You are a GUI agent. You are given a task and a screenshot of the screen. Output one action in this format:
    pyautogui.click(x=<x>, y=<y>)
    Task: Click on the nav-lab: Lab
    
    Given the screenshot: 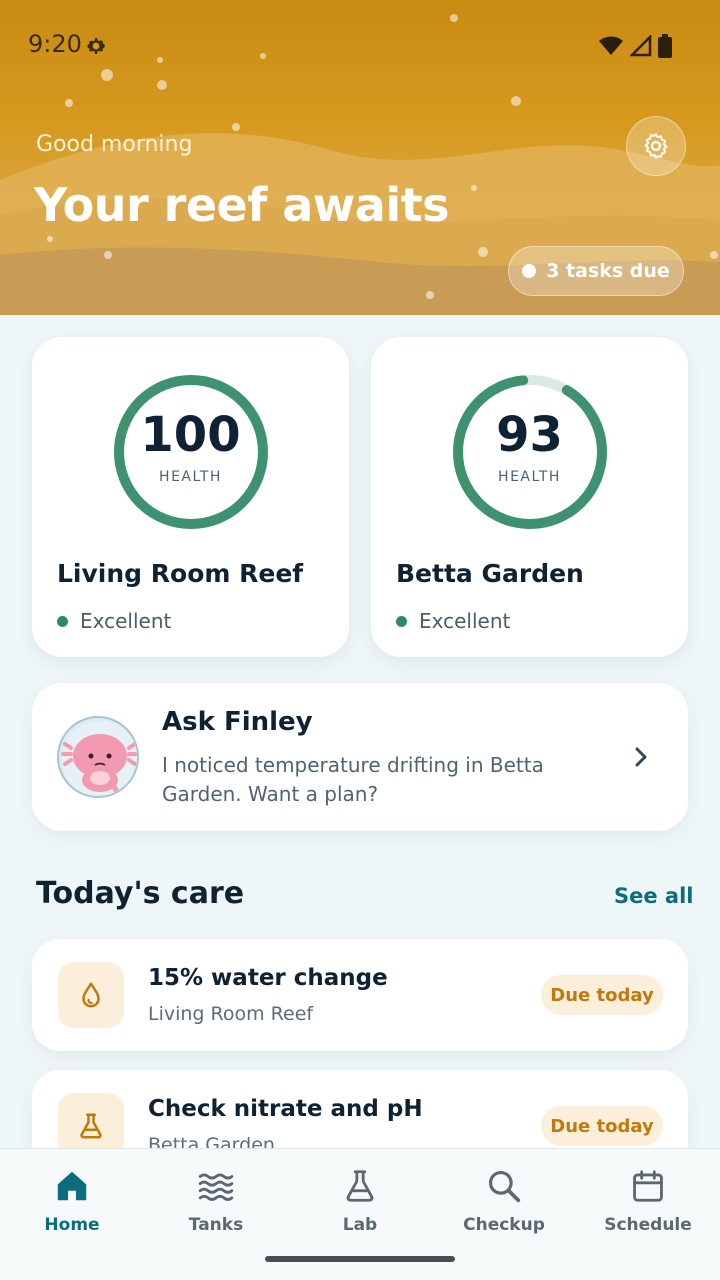 What is the action you would take?
    pyautogui.click(x=360, y=1207)
    